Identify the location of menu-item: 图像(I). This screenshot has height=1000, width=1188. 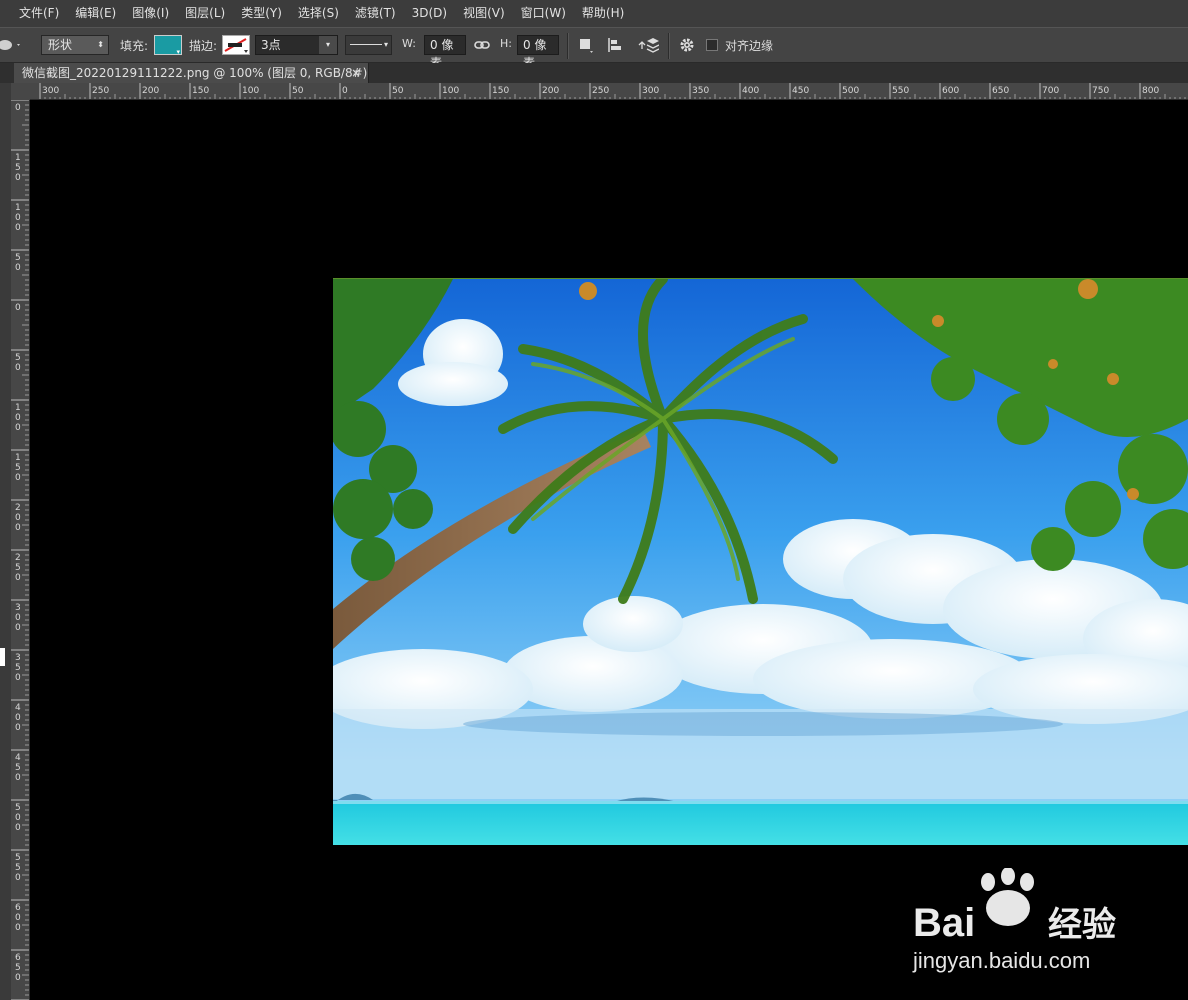
(150, 13).